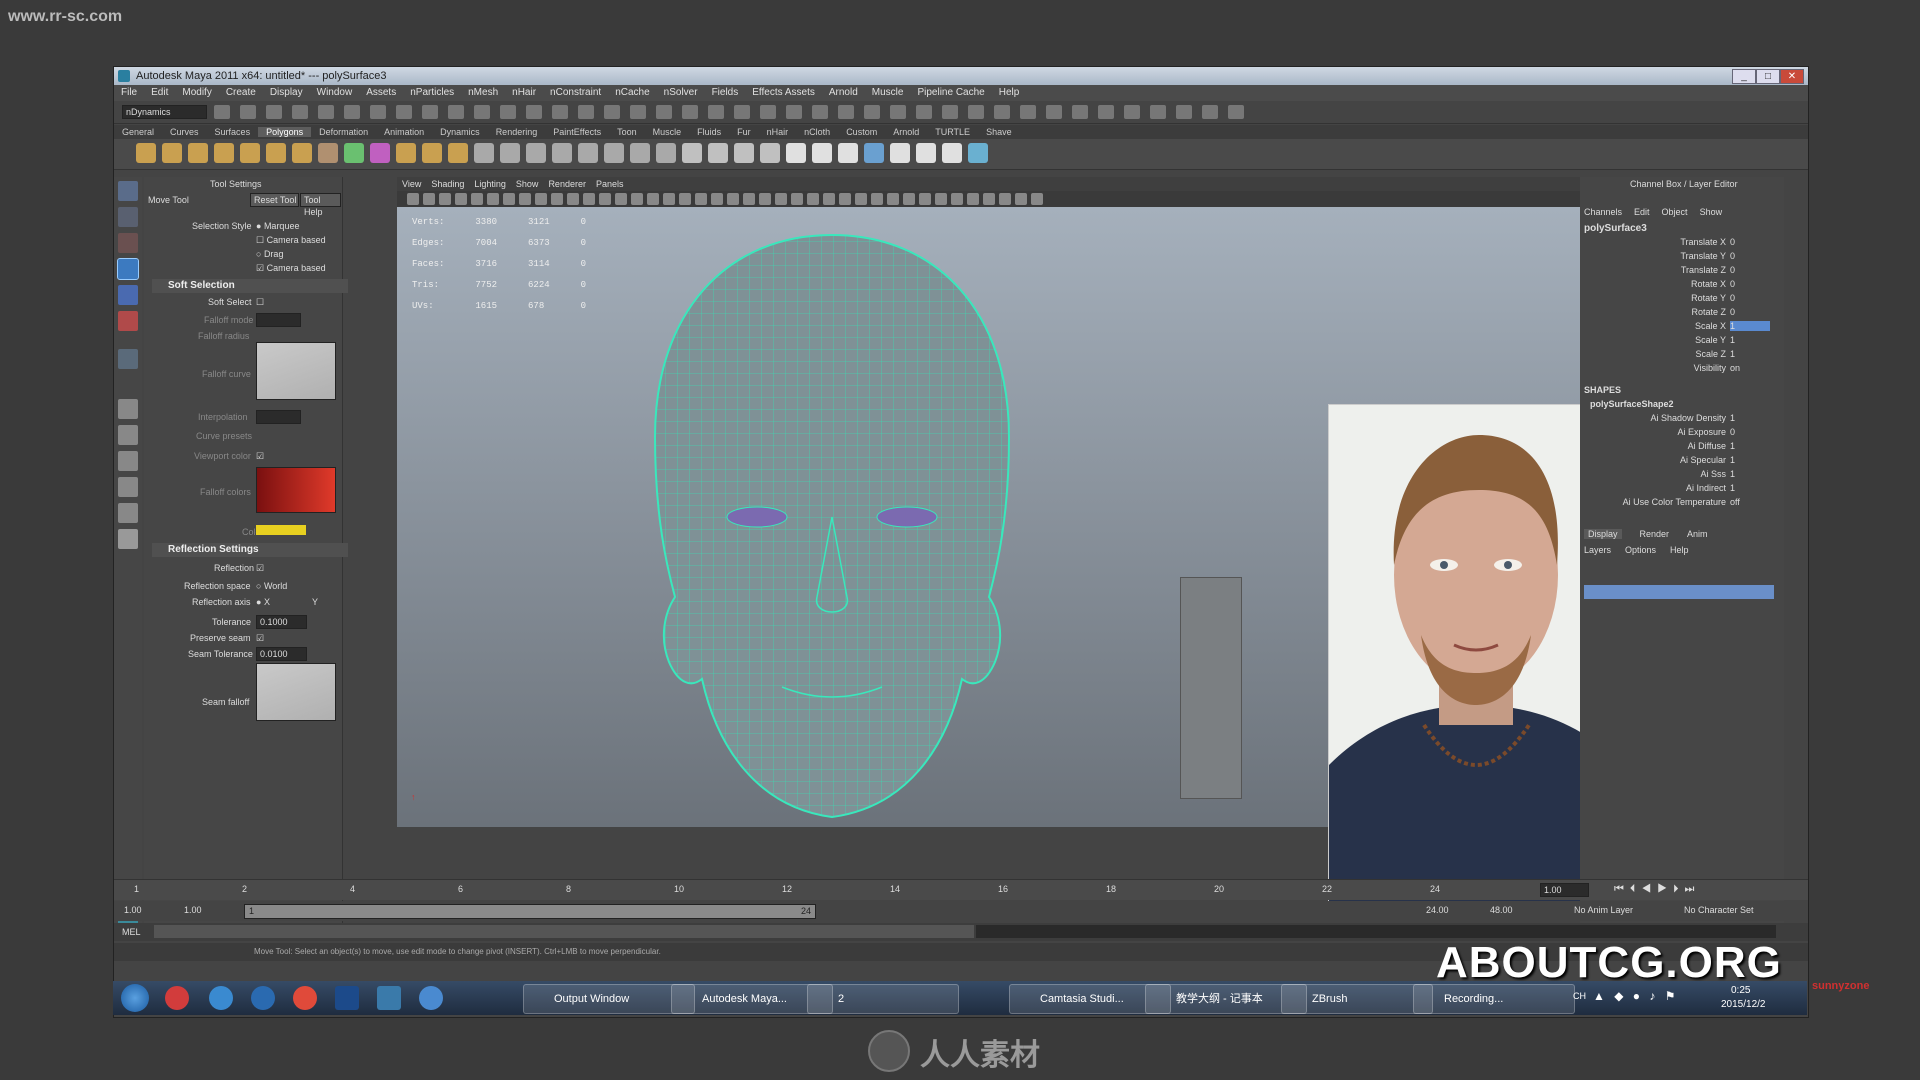 The width and height of the screenshot is (1920, 1080). What do you see at coordinates (347, 998) in the screenshot?
I see `photoshop-icon` at bounding box center [347, 998].